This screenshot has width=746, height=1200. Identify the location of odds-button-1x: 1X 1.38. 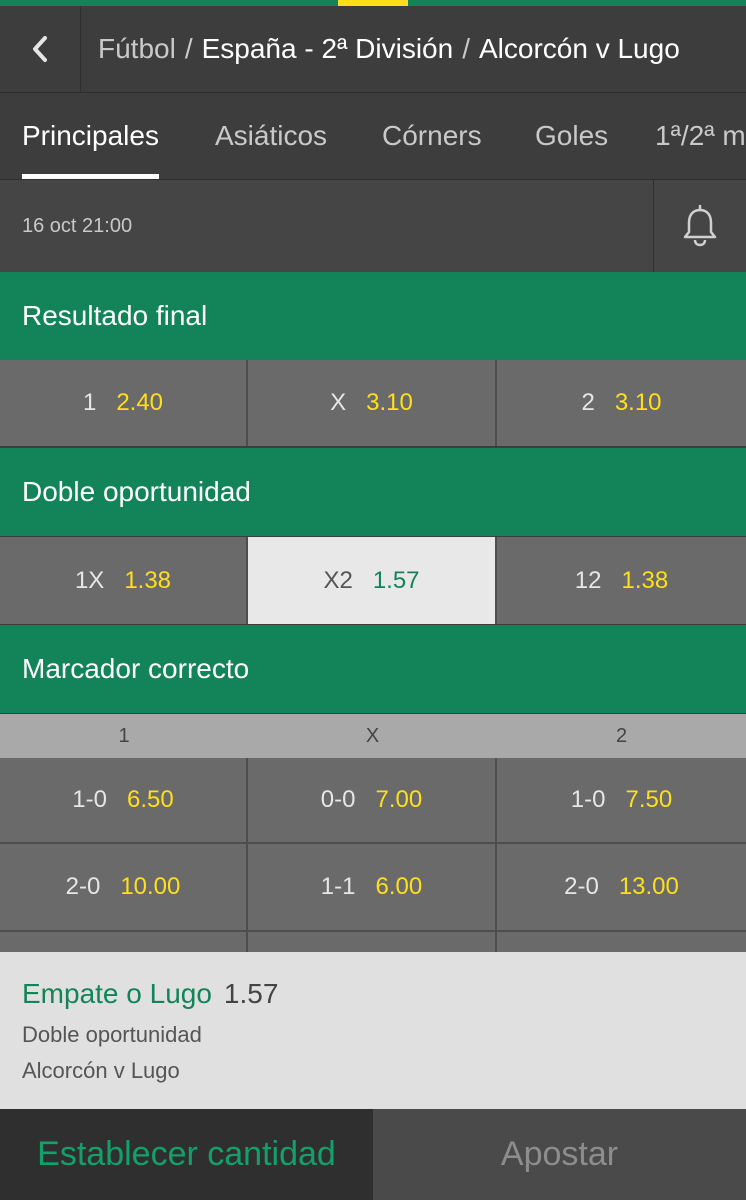
(124, 580).